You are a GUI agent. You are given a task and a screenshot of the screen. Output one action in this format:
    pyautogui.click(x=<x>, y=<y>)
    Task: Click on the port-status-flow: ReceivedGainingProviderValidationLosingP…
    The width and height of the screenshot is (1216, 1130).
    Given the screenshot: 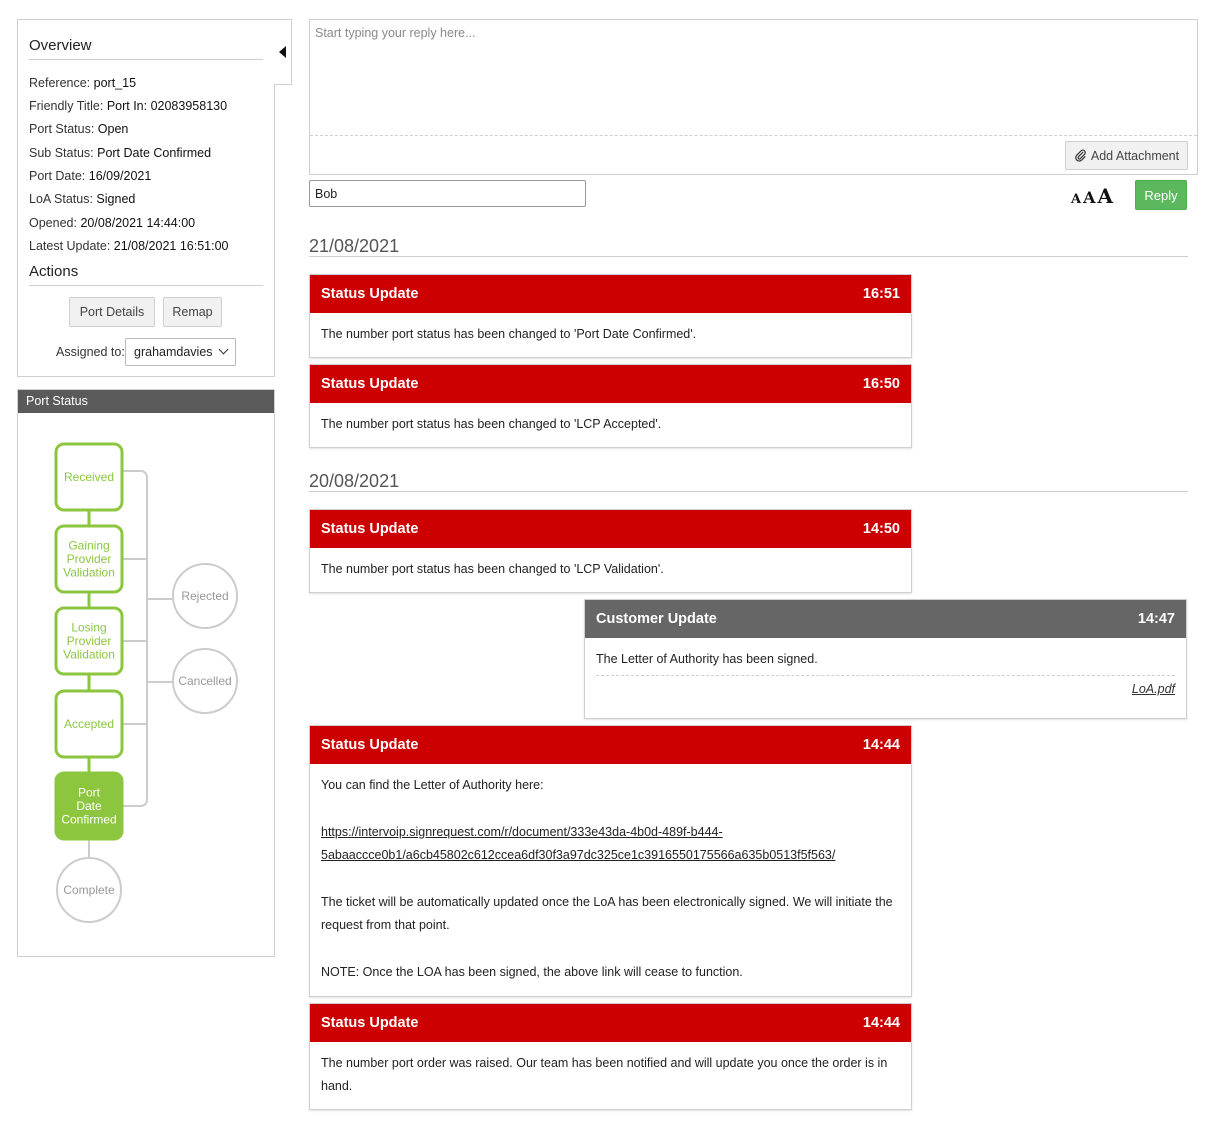 What is the action you would take?
    pyautogui.click(x=146, y=682)
    